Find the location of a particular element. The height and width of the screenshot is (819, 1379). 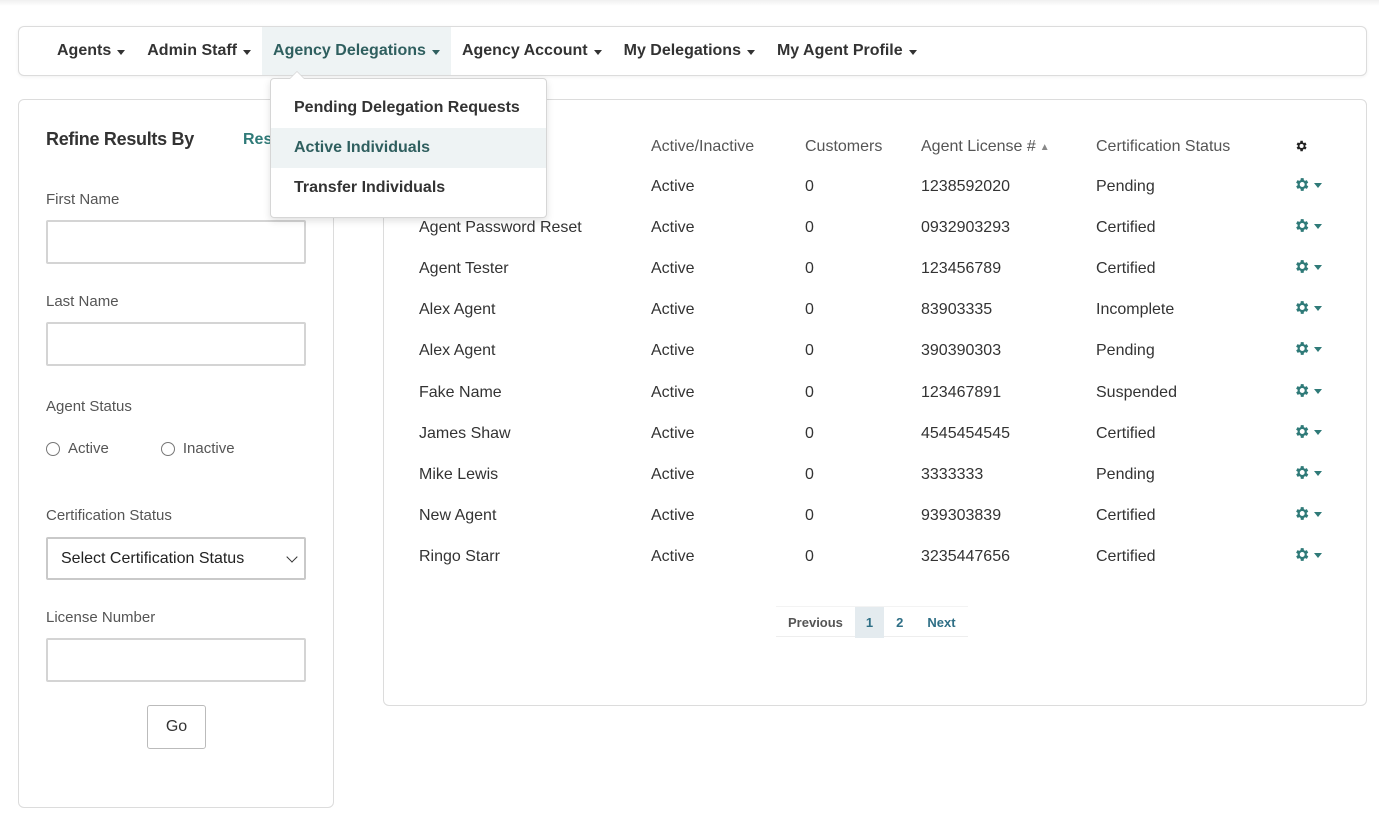

menu-item-transfer-individuals: Transfer Individuals is located at coordinates (408, 188).